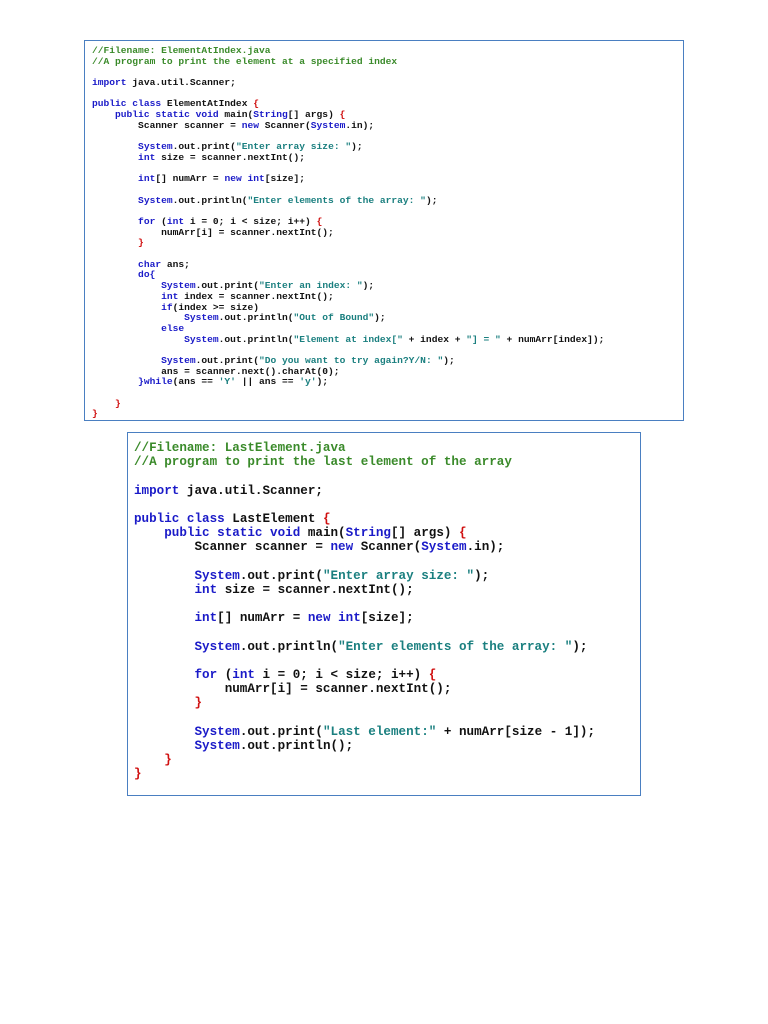  I want to click on code-token: new, so click(250, 125).